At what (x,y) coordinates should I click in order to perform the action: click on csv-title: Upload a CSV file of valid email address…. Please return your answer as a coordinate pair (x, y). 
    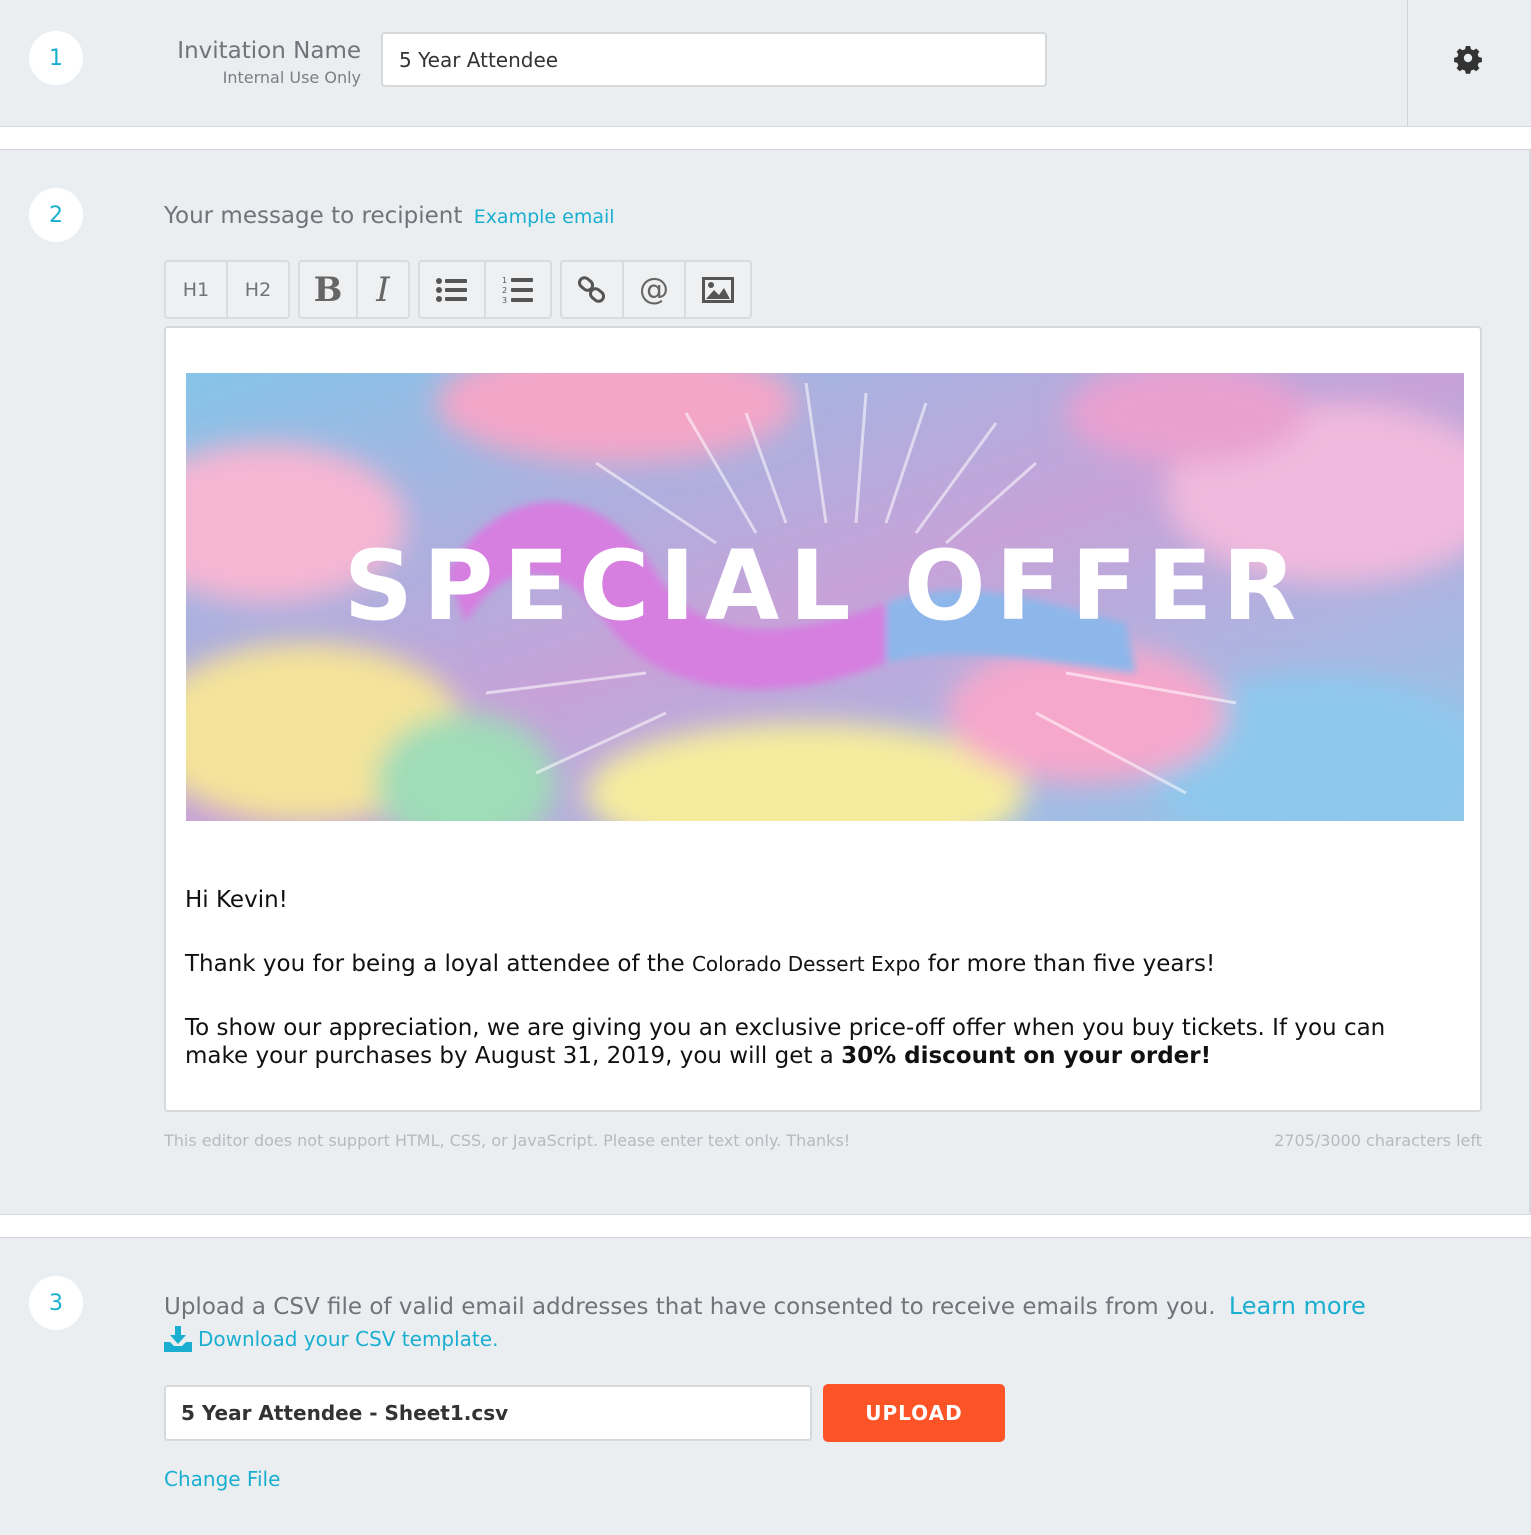
    Looking at the image, I should click on (765, 1306).